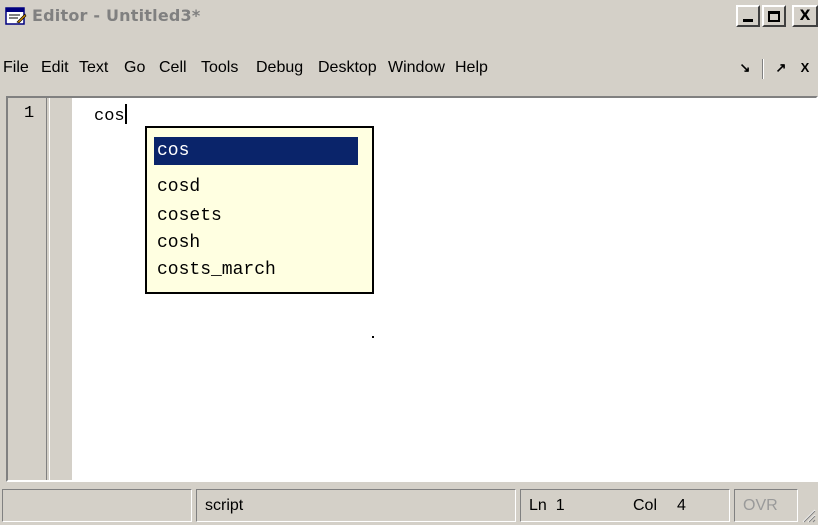 This screenshot has height=525, width=818. Describe the element at coordinates (256, 151) in the screenshot. I see `autocomplete-item-cos: cos` at that location.